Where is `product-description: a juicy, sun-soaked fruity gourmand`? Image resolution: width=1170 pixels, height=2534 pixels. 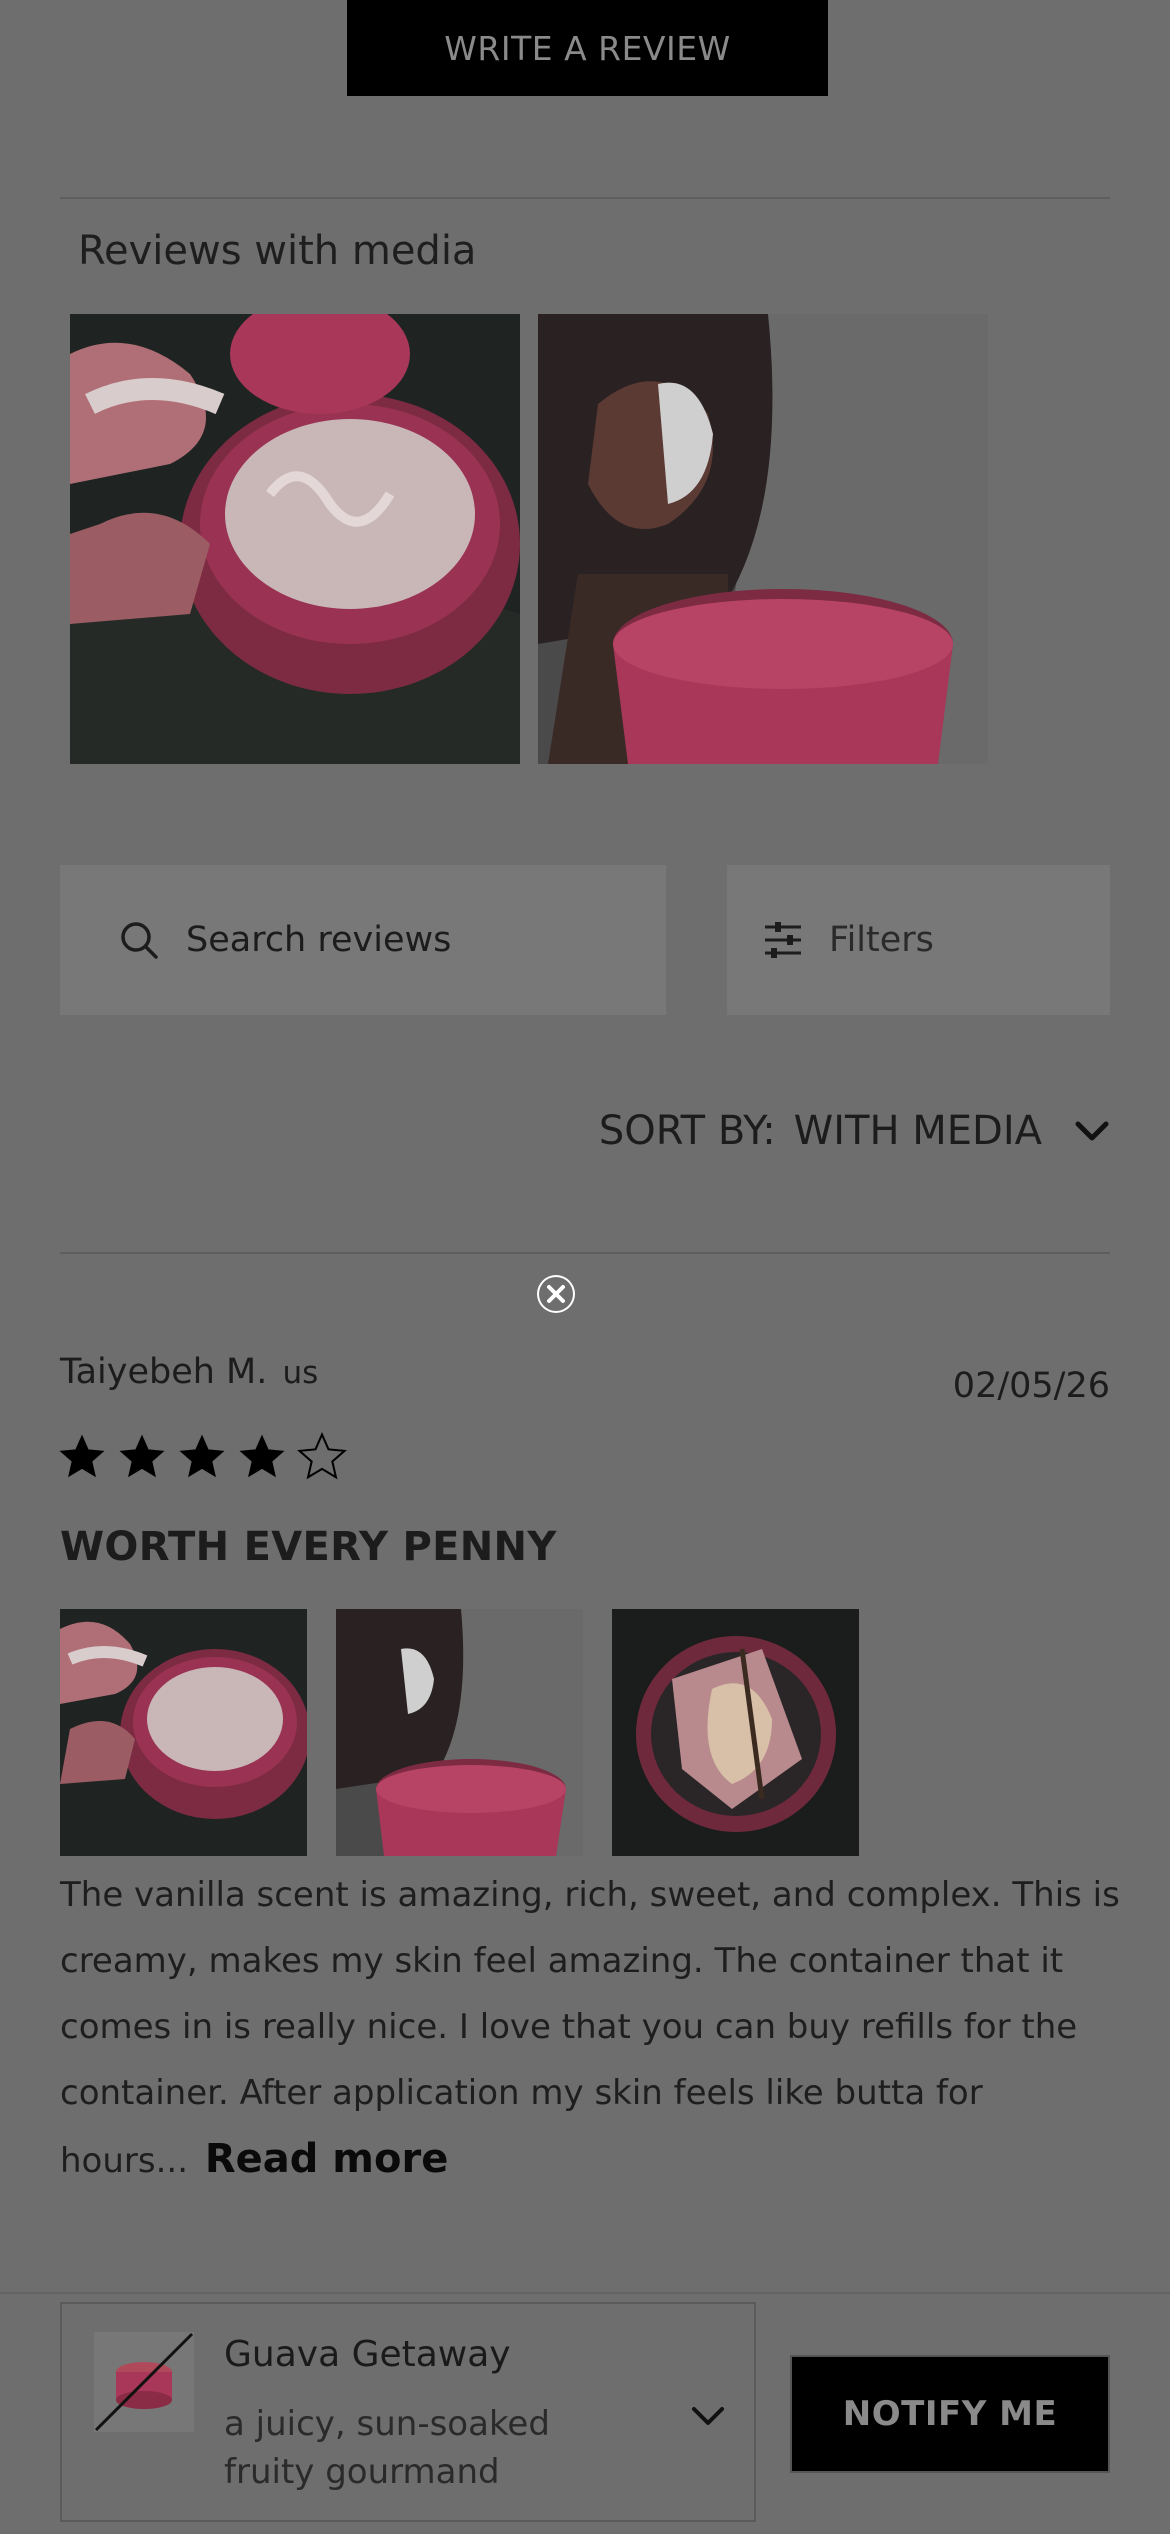 product-description: a juicy, sun-soaked fruity gourmand is located at coordinates (387, 2448).